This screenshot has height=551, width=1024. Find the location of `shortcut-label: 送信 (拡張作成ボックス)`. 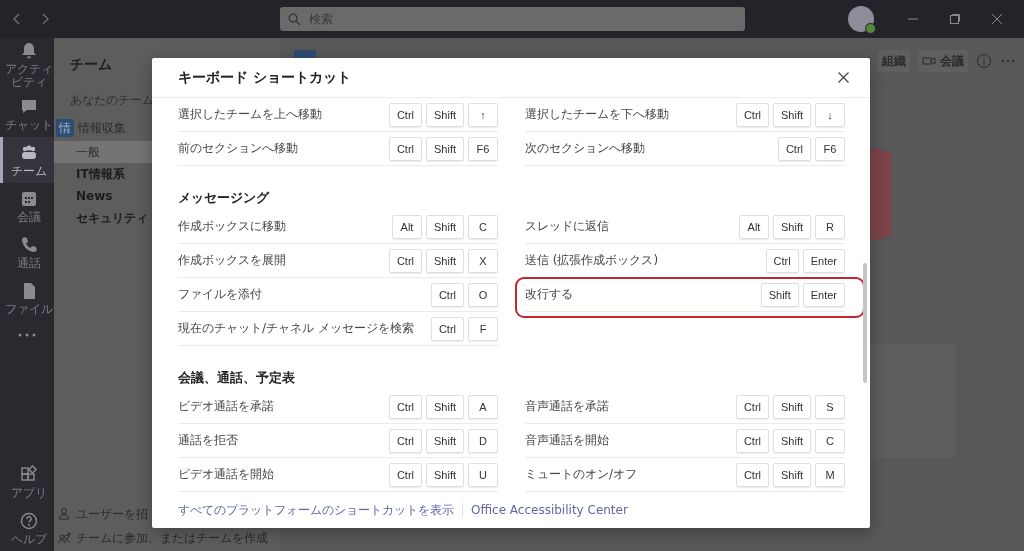

shortcut-label: 送信 (拡張作成ボックス) is located at coordinates (592, 260).